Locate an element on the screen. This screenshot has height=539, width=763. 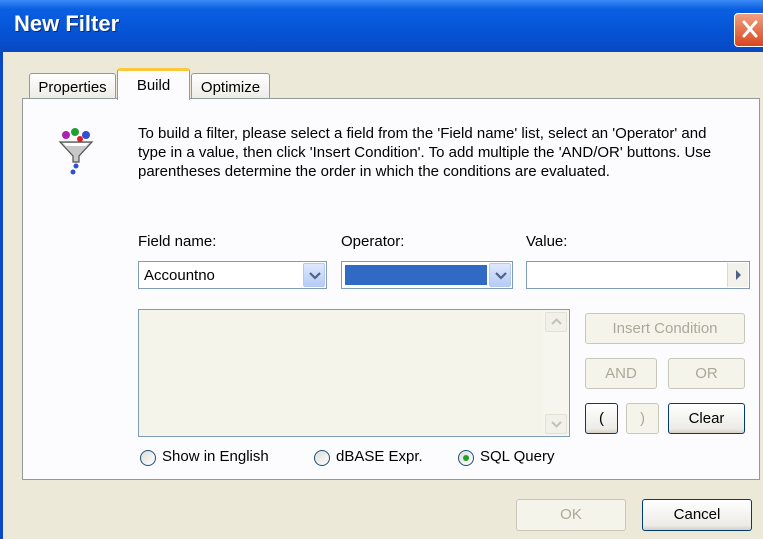
scroll-down-button is located at coordinates (556, 424).